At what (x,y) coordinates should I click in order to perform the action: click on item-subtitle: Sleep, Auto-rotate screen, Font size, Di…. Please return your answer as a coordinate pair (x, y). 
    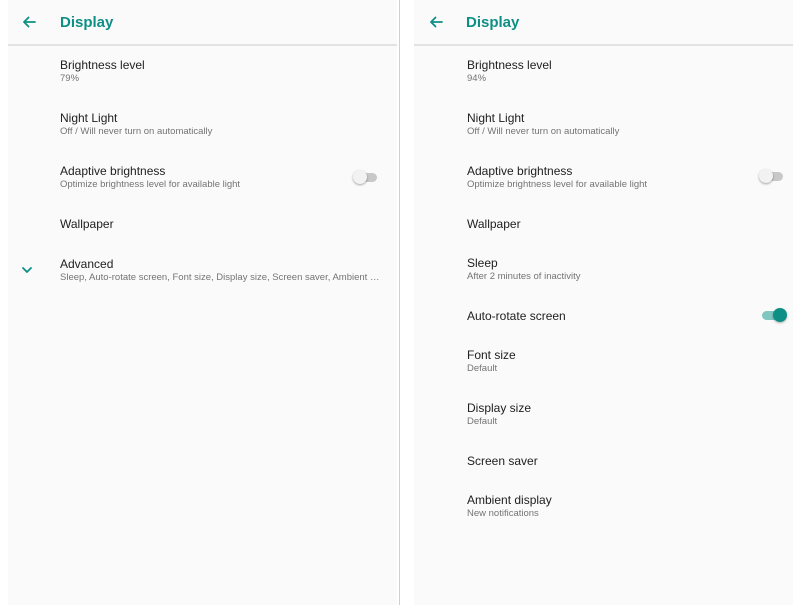
    Looking at the image, I should click on (220, 277).